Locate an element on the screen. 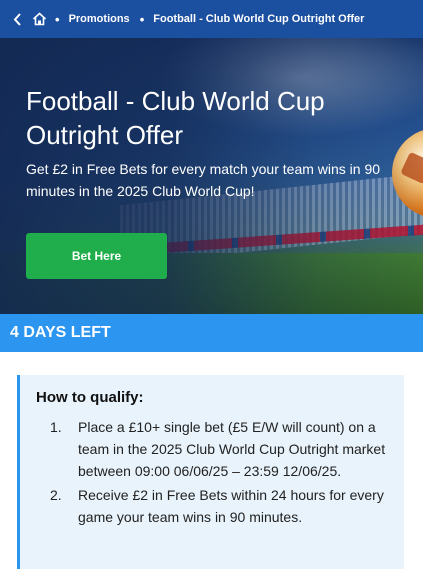  step-number: 1. is located at coordinates (56, 427).